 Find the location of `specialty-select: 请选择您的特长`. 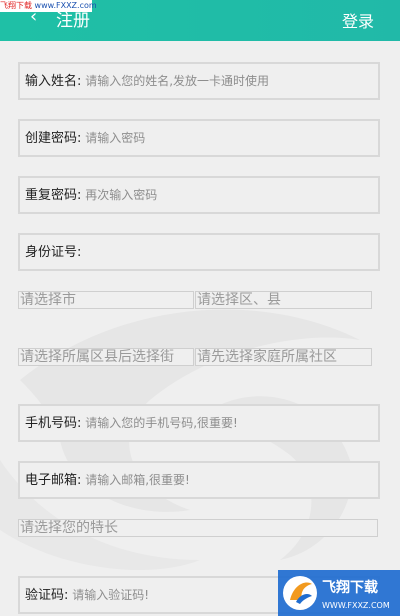

specialty-select: 请选择您的特长 is located at coordinates (198, 528).